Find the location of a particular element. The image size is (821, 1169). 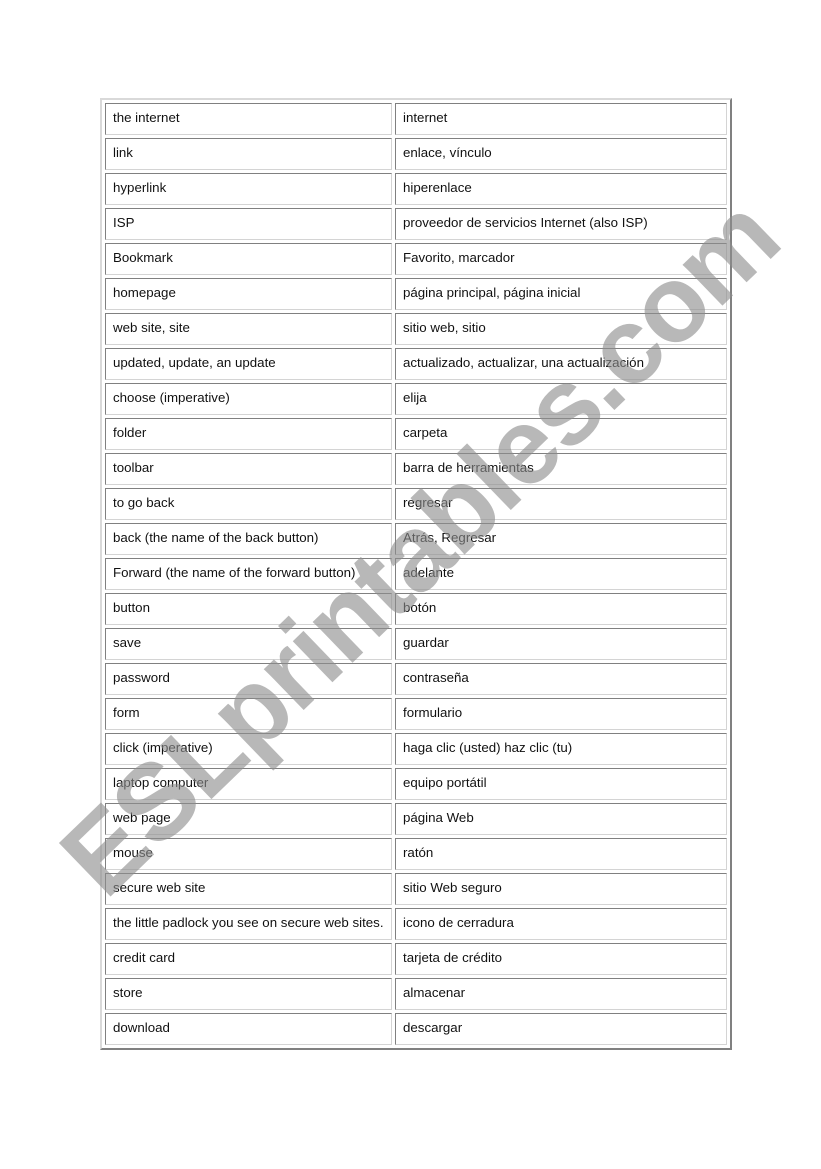

table-row: web site, site sitio web, sitio is located at coordinates (416, 329).